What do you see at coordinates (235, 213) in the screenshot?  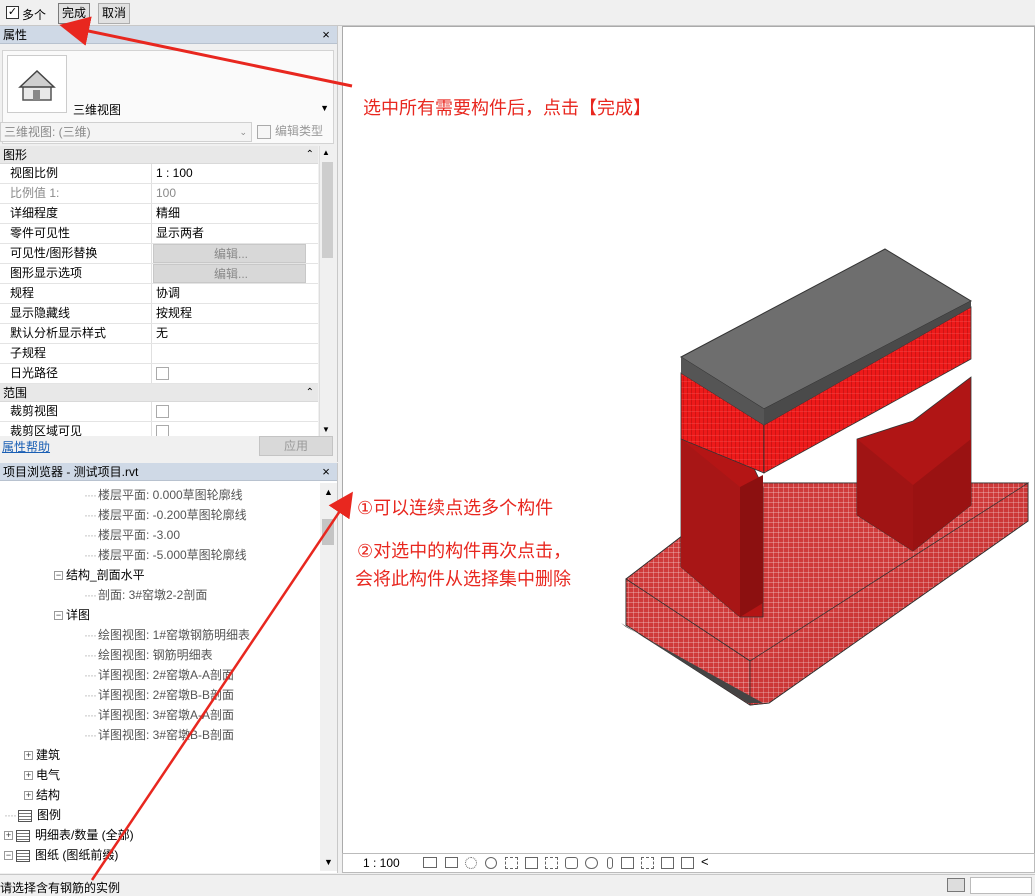 I see `property-value: 精细` at bounding box center [235, 213].